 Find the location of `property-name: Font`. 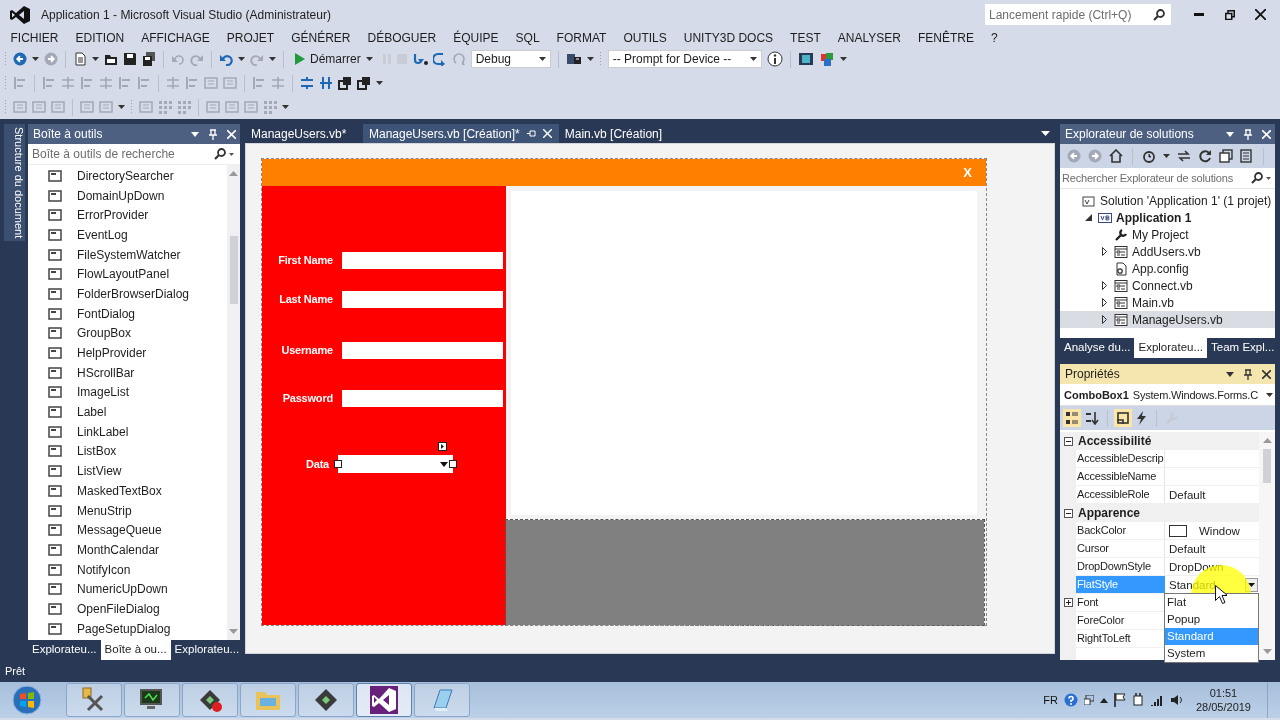

property-name: Font is located at coordinates (1120, 602).